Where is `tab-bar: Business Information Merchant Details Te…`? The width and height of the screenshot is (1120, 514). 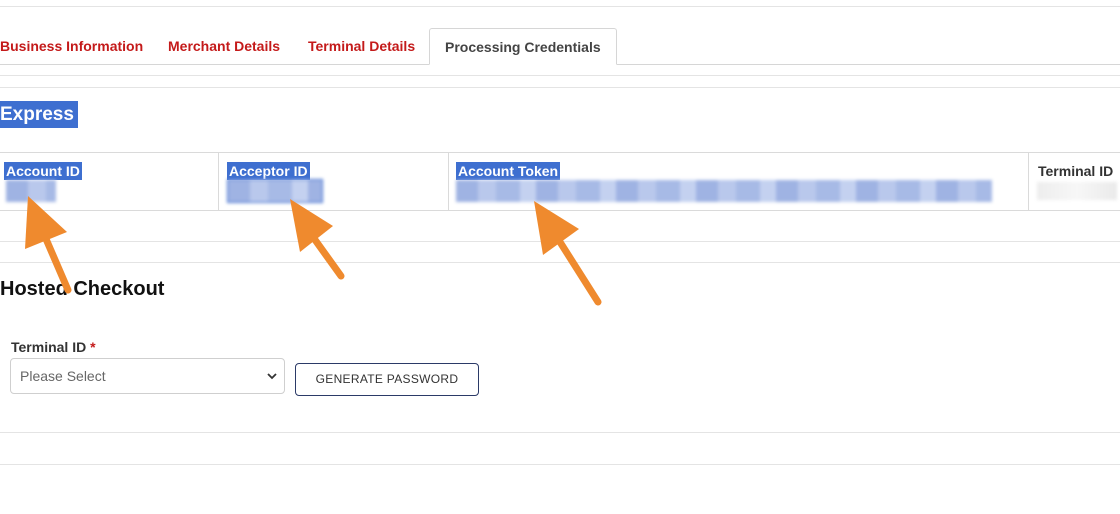
tab-bar: Business Information Merchant Details Te… is located at coordinates (560, 46).